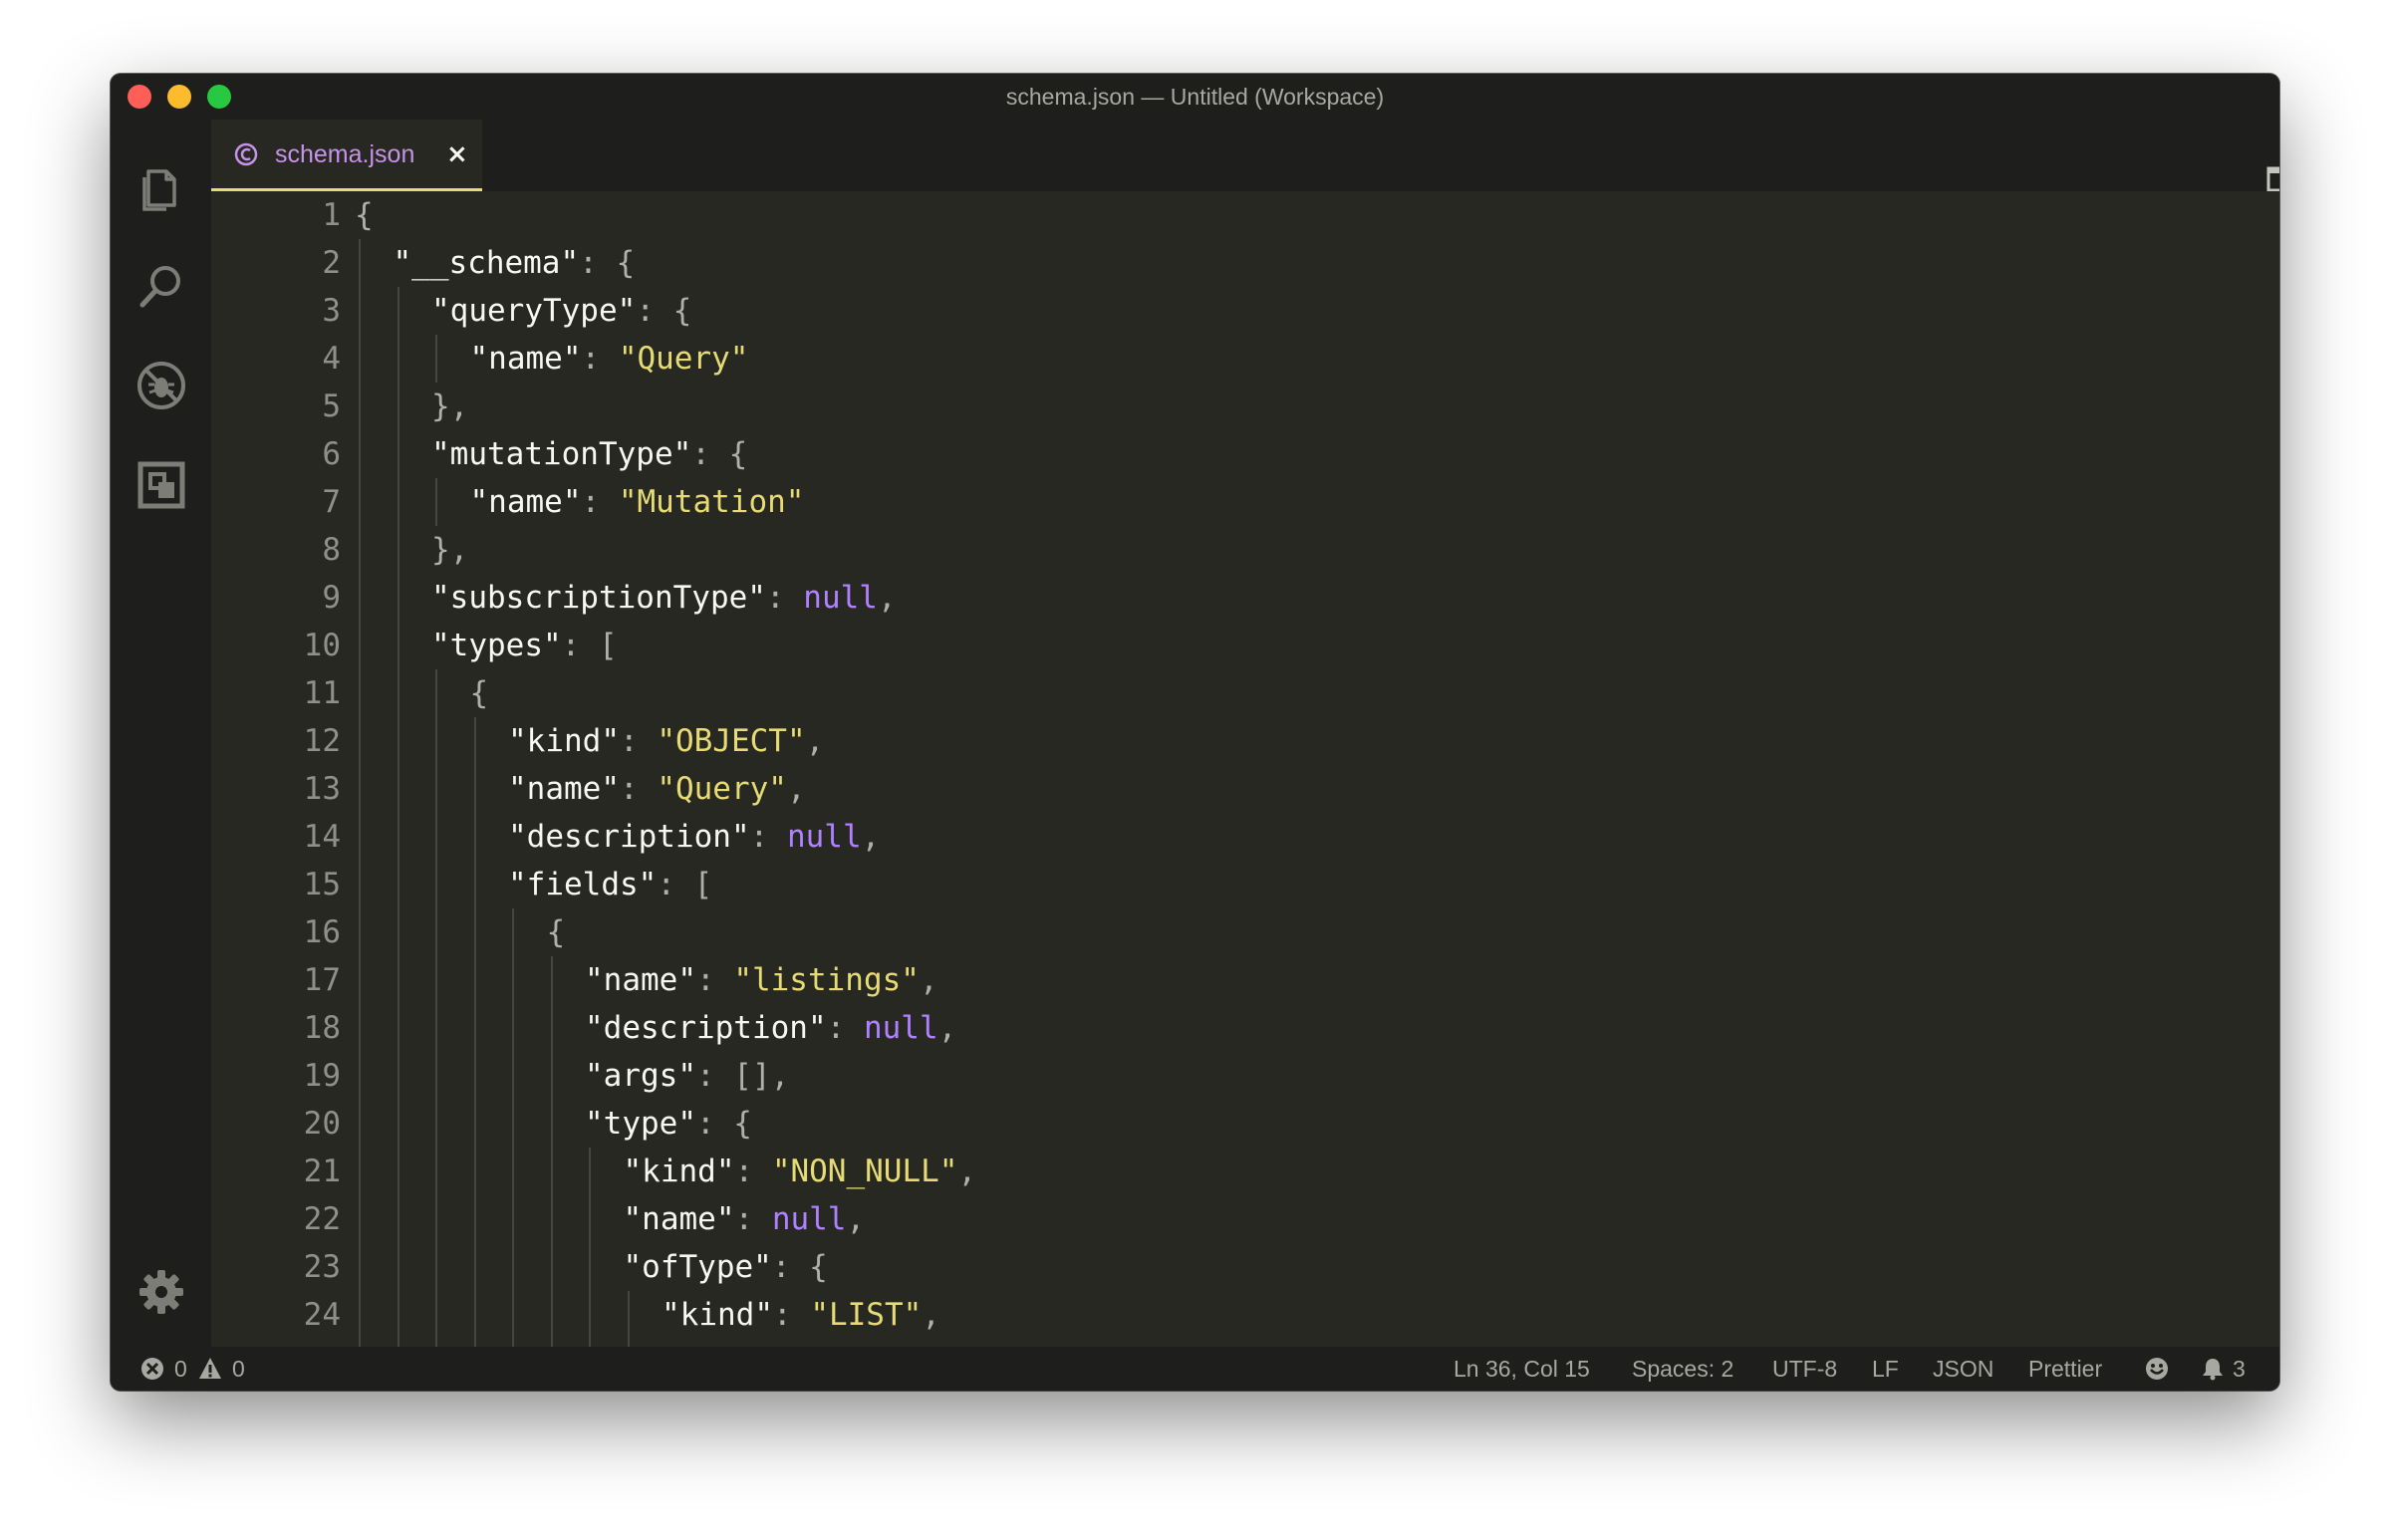 The width and height of the screenshot is (2391, 1540). Describe the element at coordinates (1885, 1369) in the screenshot. I see `end-of-line: LF` at that location.